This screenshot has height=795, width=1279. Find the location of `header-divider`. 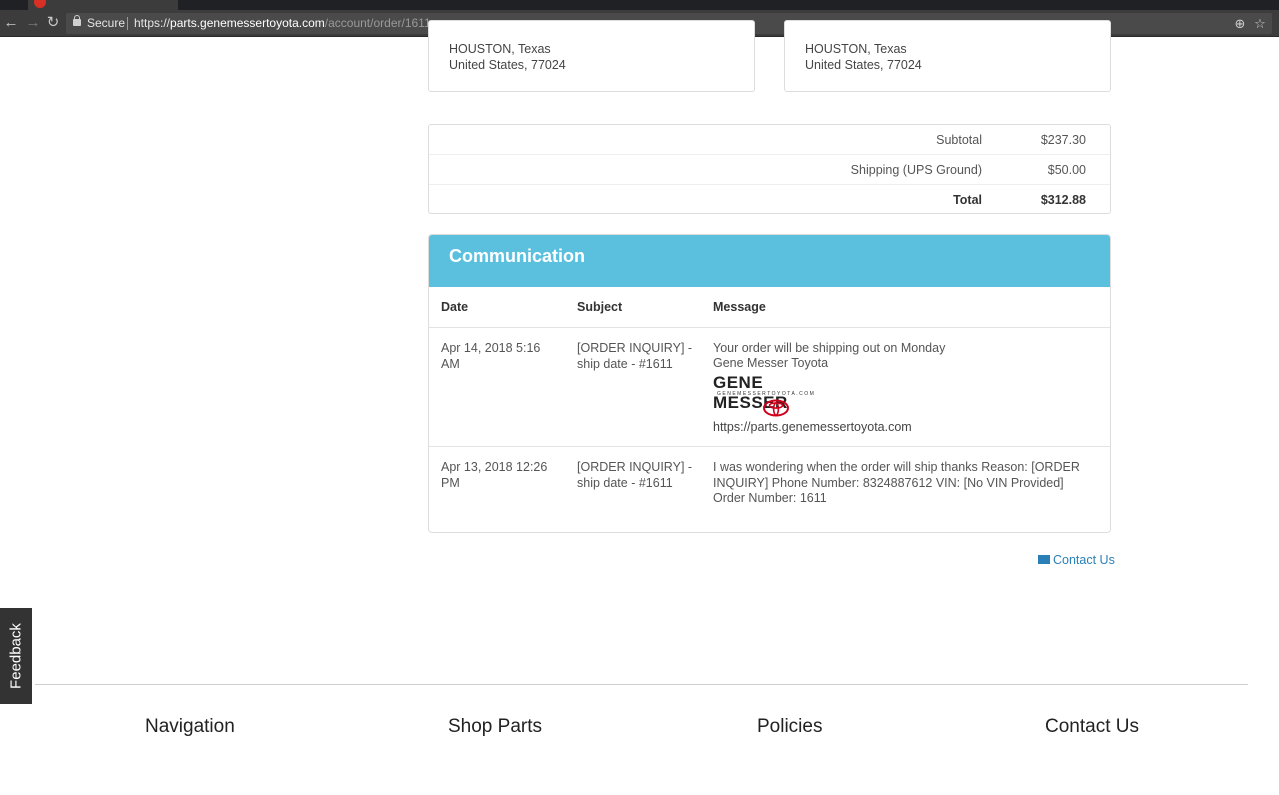

header-divider is located at coordinates (769, 327).